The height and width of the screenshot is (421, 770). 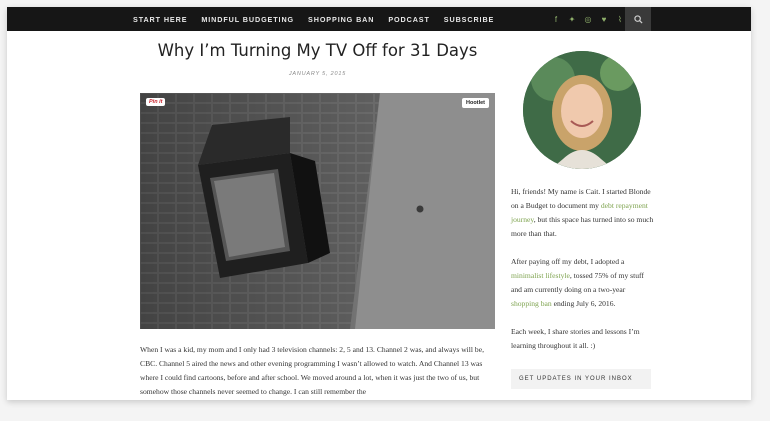 What do you see at coordinates (556, 19) in the screenshot?
I see `facebook-icon: f` at bounding box center [556, 19].